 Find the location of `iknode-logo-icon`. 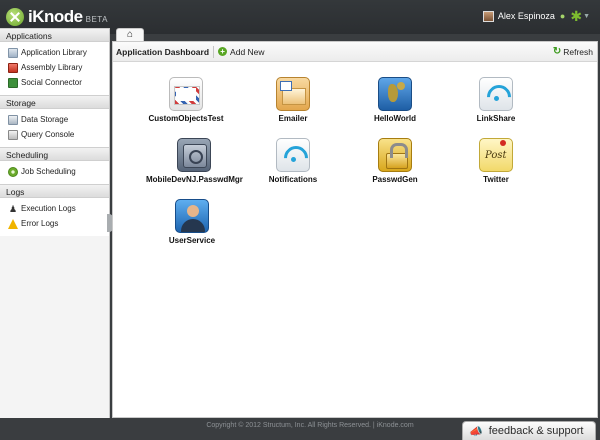

iknode-logo-icon is located at coordinates (15, 17).